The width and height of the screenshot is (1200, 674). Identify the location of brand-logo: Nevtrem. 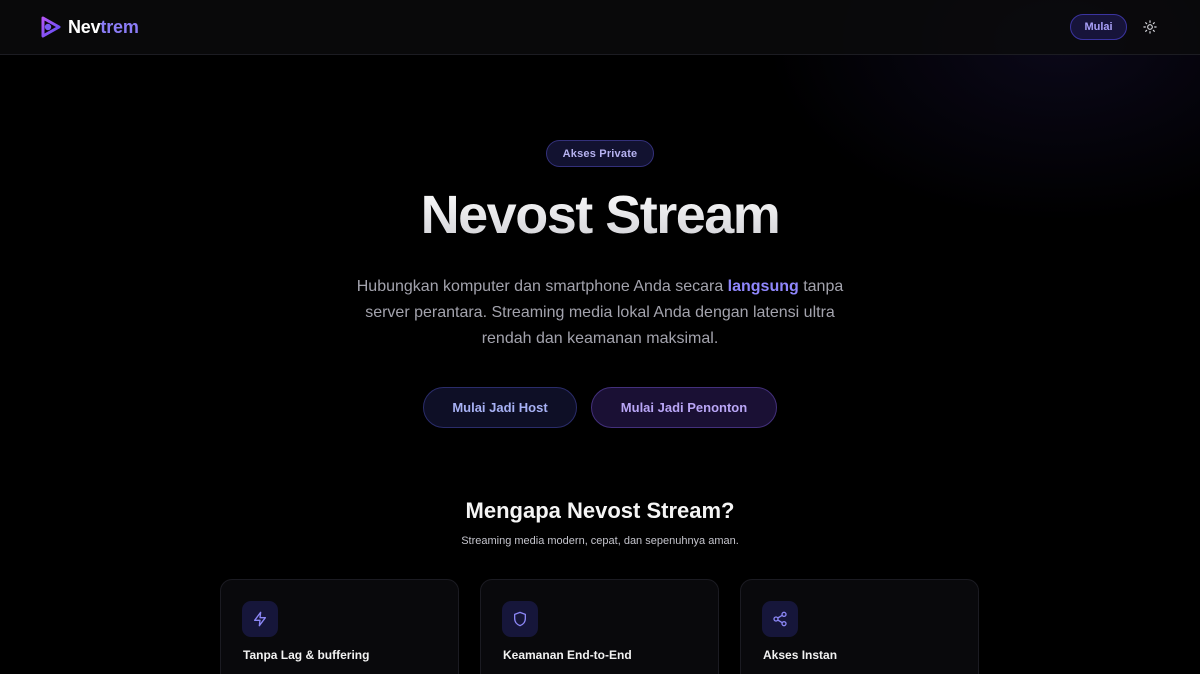
(89, 27).